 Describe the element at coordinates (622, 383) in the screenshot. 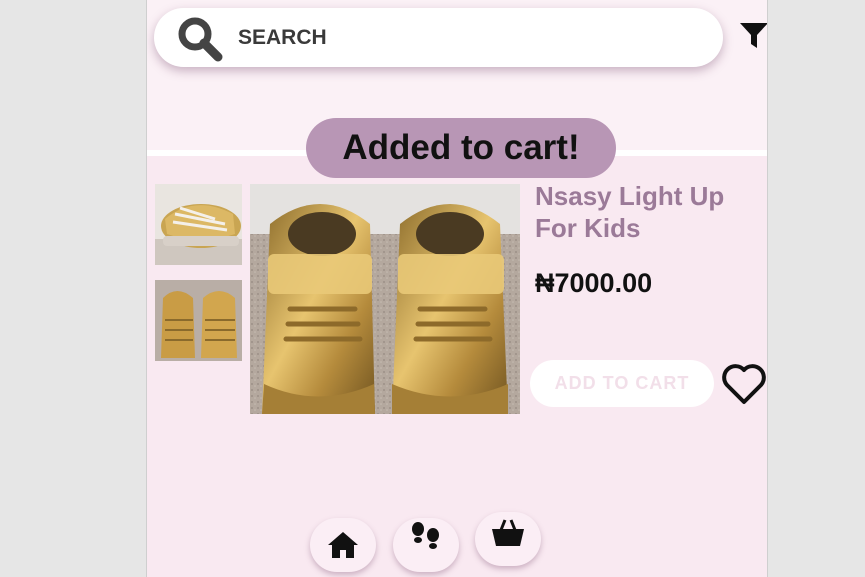

I see `add-to-cart-button: ADD TO CART` at that location.